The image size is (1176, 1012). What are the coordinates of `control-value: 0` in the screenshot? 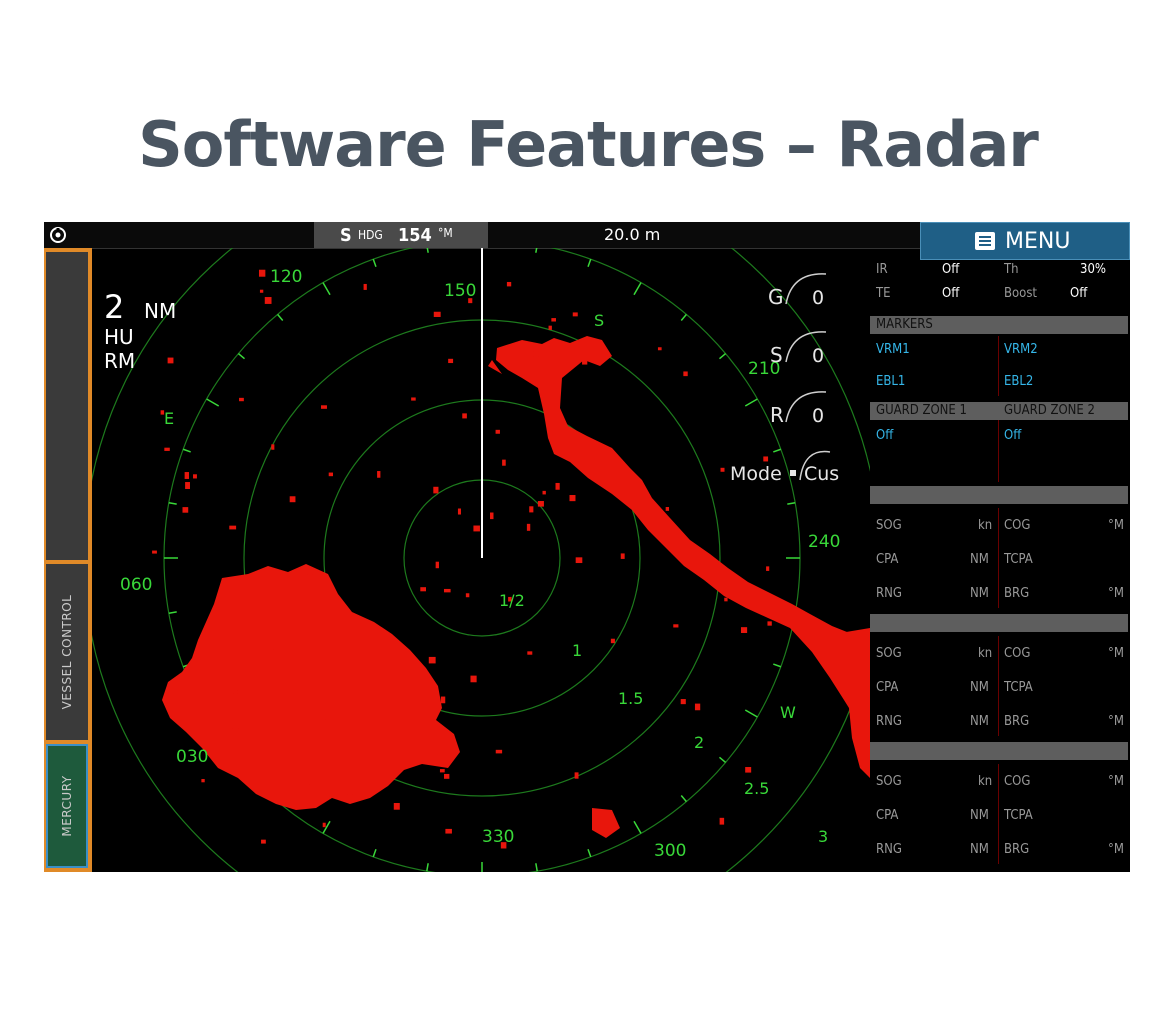 It's located at (818, 356).